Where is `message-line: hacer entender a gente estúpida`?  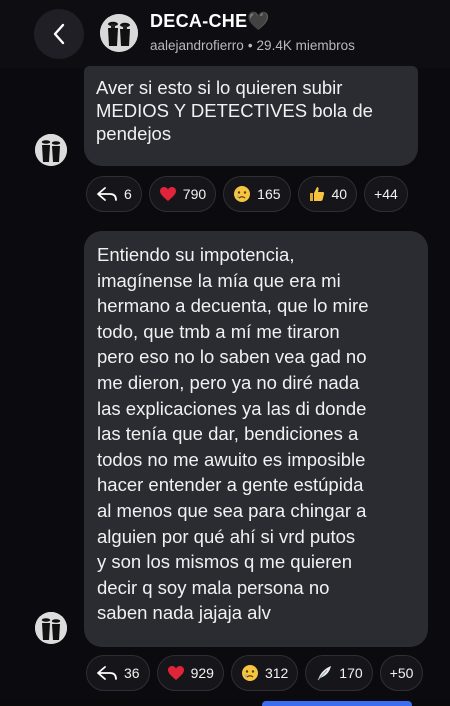
message-line: hacer entender a gente estúpida is located at coordinates (230, 485).